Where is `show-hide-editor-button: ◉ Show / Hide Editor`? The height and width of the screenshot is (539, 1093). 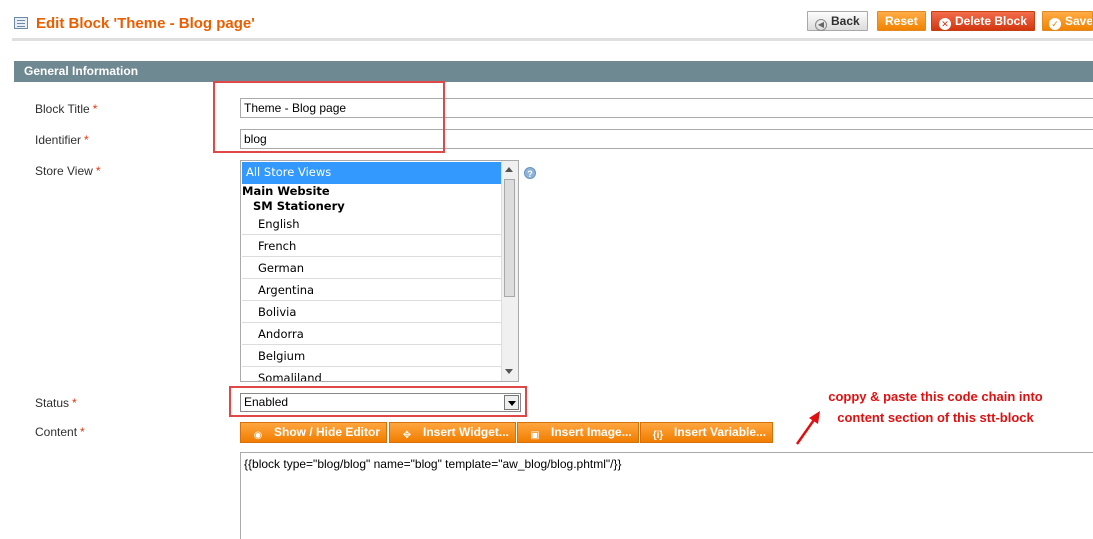 show-hide-editor-button: ◉ Show / Hide Editor is located at coordinates (314, 432).